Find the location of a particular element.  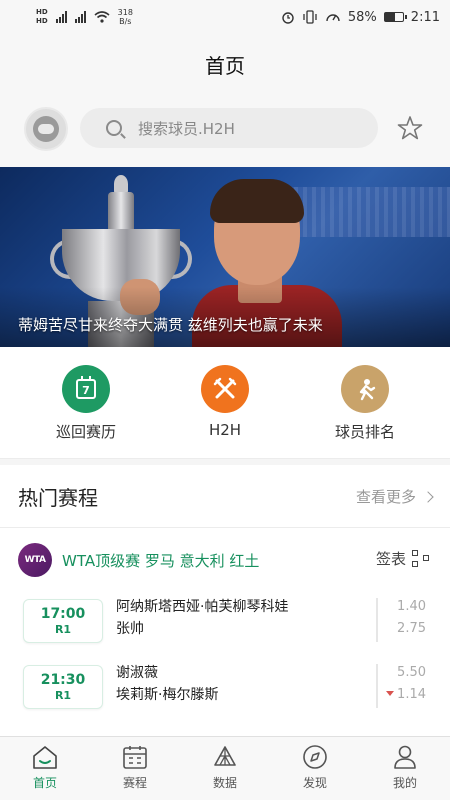

view-more-label: 查看更多 is located at coordinates (385, 497).